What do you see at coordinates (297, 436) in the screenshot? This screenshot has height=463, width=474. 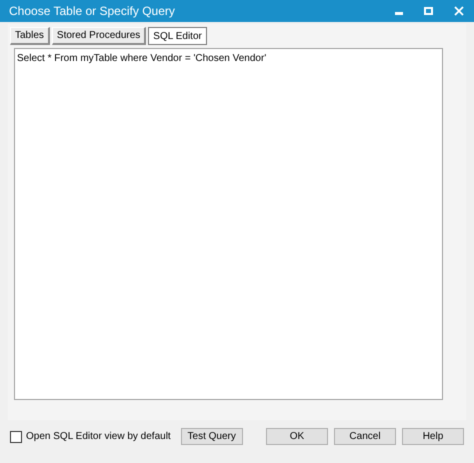 I see `dialog-button: OK` at bounding box center [297, 436].